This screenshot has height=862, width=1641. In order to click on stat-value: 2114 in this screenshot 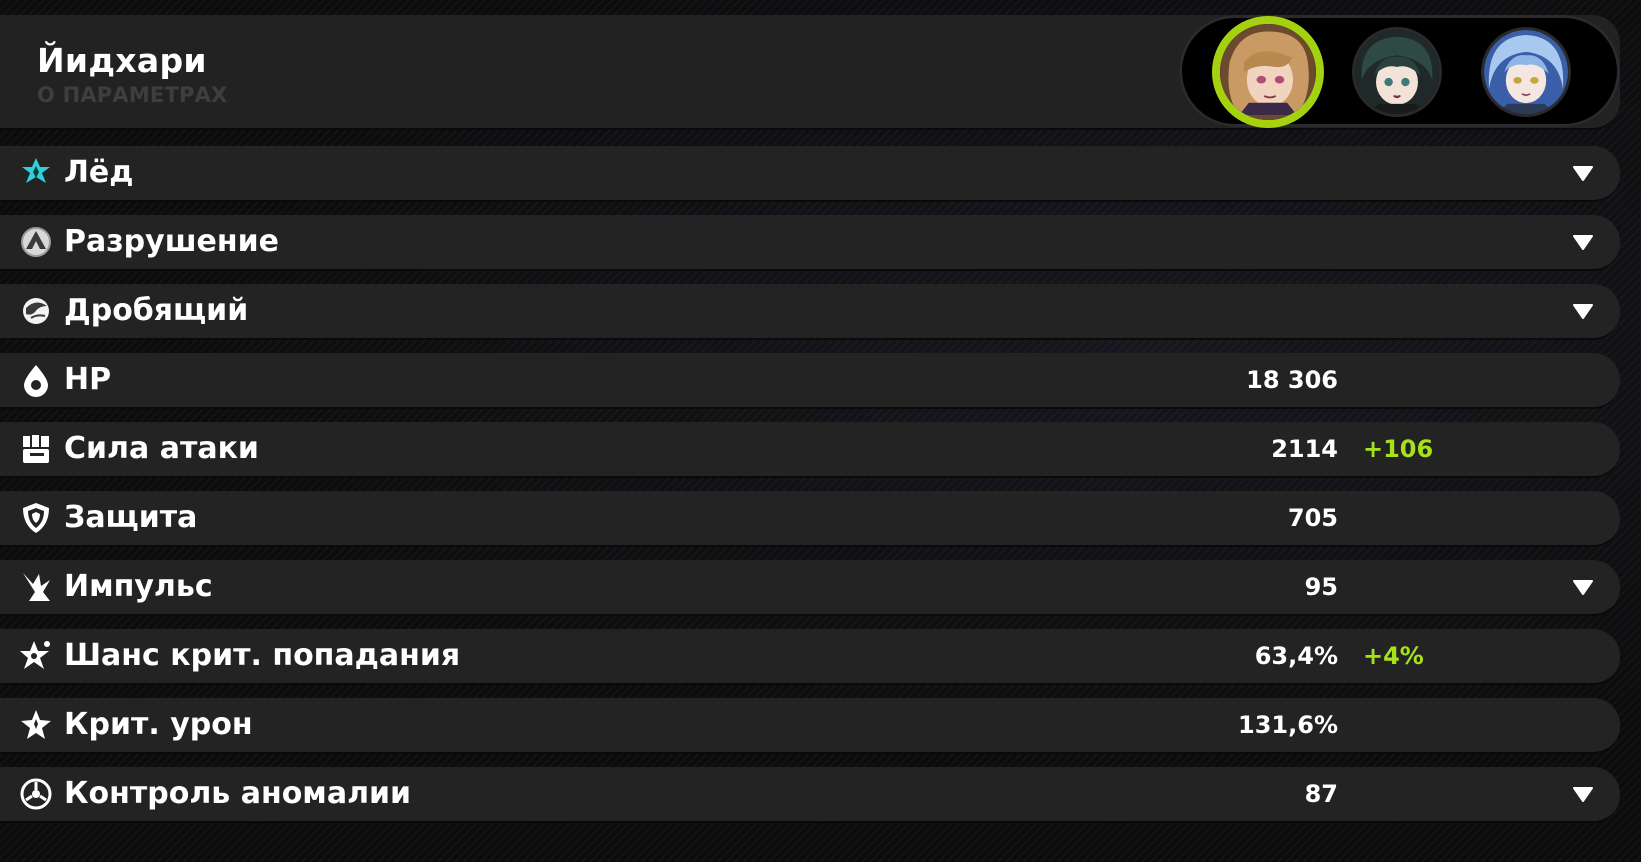, I will do `click(1304, 449)`.